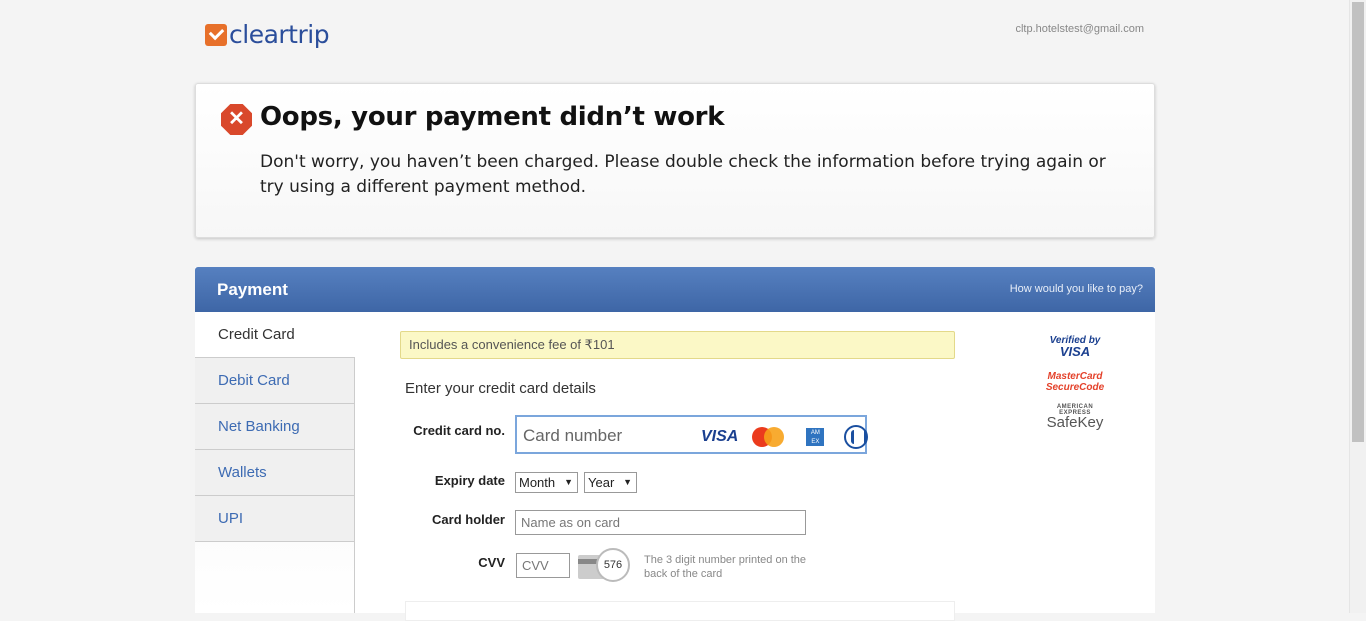  I want to click on diners-club-icon, so click(856, 437).